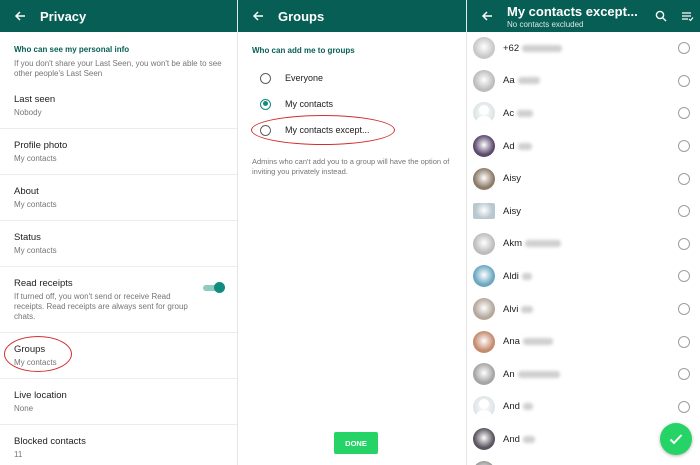 This screenshot has height=465, width=700. I want to click on contact-row, so click(583, 460).